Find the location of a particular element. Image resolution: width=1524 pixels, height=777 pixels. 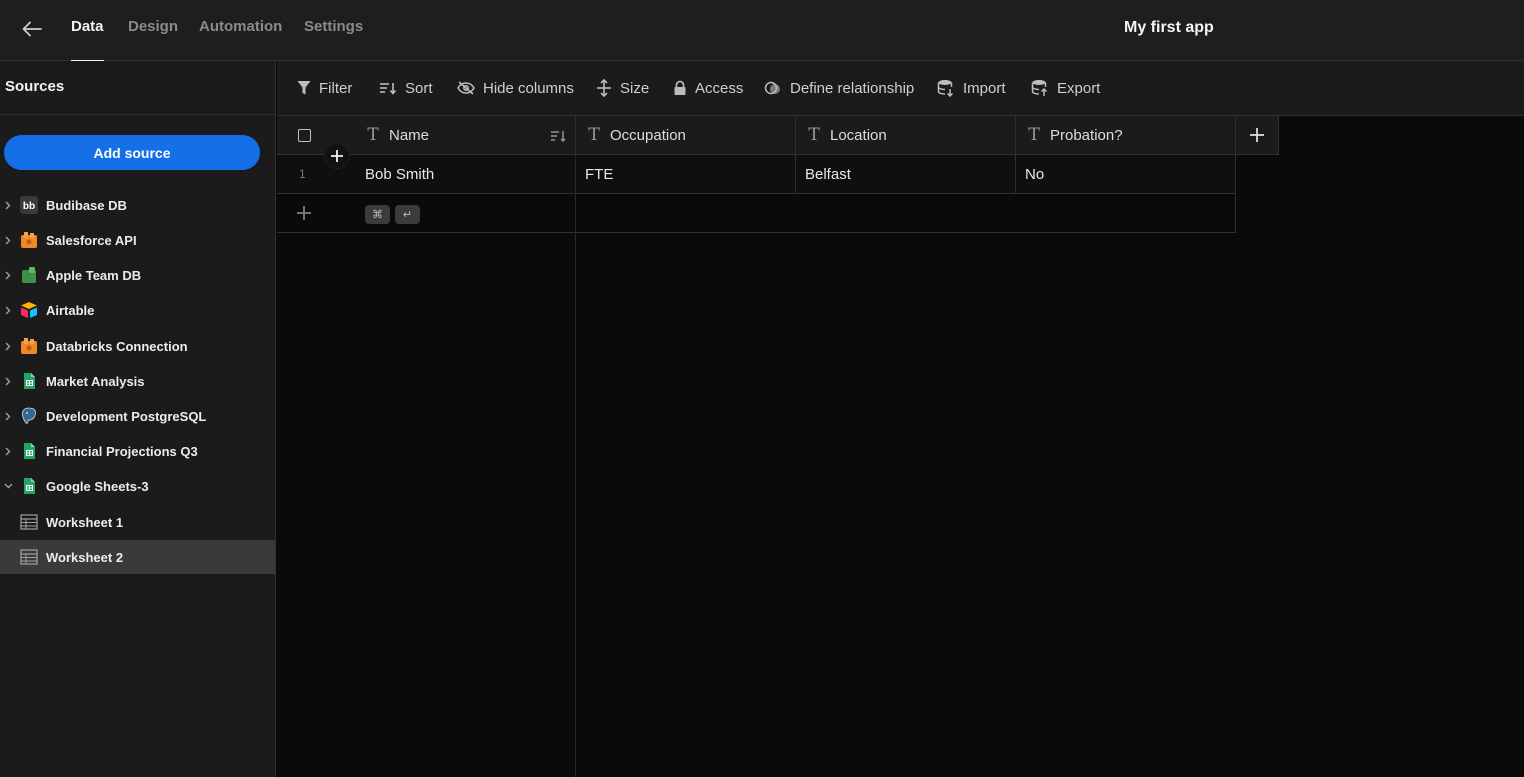

table-label: Worksheet 2 is located at coordinates (85, 557).